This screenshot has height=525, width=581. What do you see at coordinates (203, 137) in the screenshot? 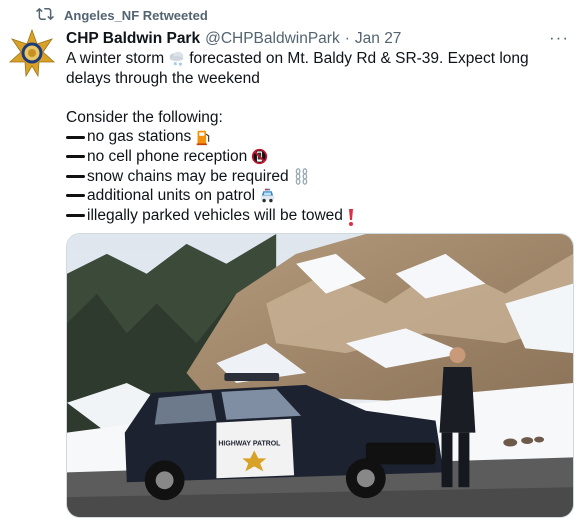
I see `fuel-pump-icon` at bounding box center [203, 137].